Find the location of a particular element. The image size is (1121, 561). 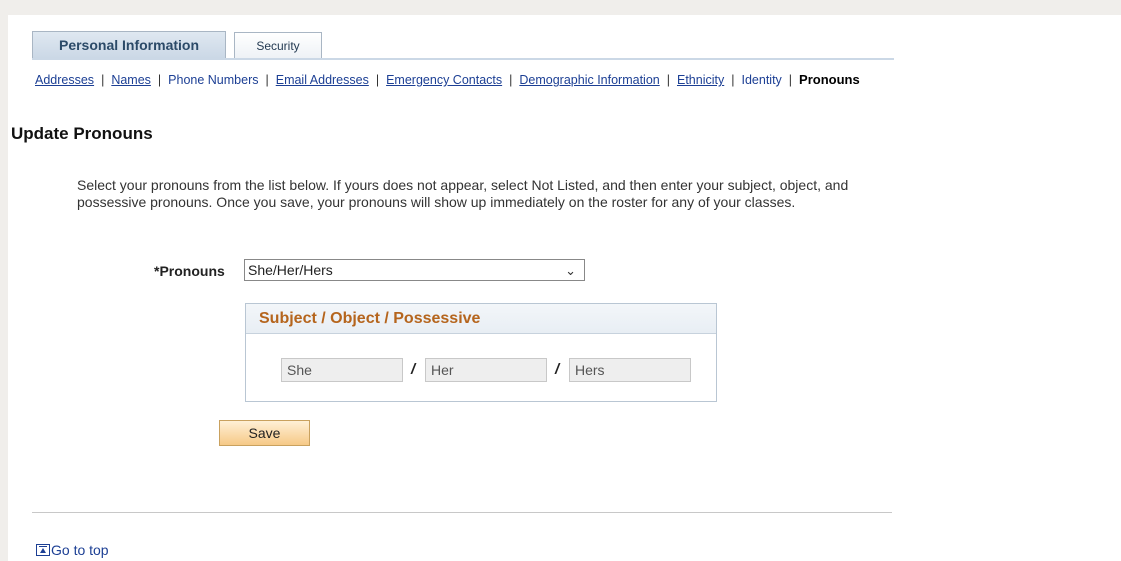

chevron-down-icon: ⌄ is located at coordinates (570, 270).